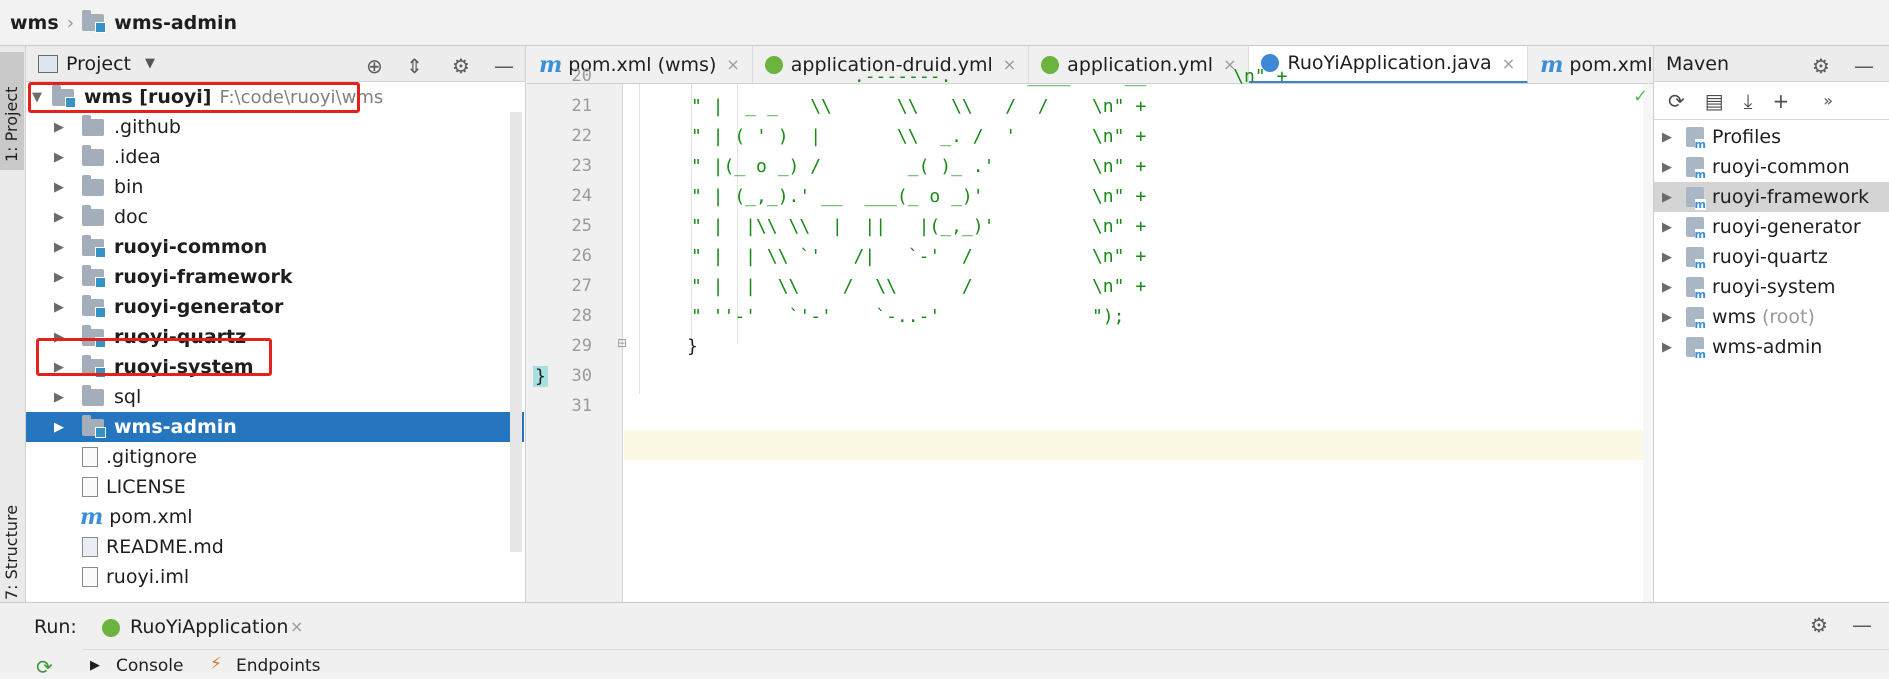 This screenshot has height=679, width=1889. What do you see at coordinates (148, 577) in the screenshot?
I see `tree-item-label: ruoyi.iml` at bounding box center [148, 577].